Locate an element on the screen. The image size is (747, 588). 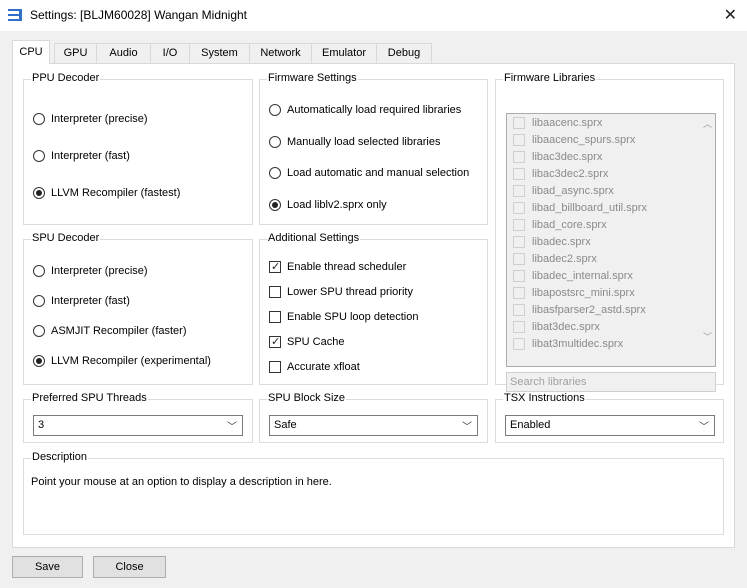
list-item: libasfparser2_astd.sprx is located at coordinates (579, 310).